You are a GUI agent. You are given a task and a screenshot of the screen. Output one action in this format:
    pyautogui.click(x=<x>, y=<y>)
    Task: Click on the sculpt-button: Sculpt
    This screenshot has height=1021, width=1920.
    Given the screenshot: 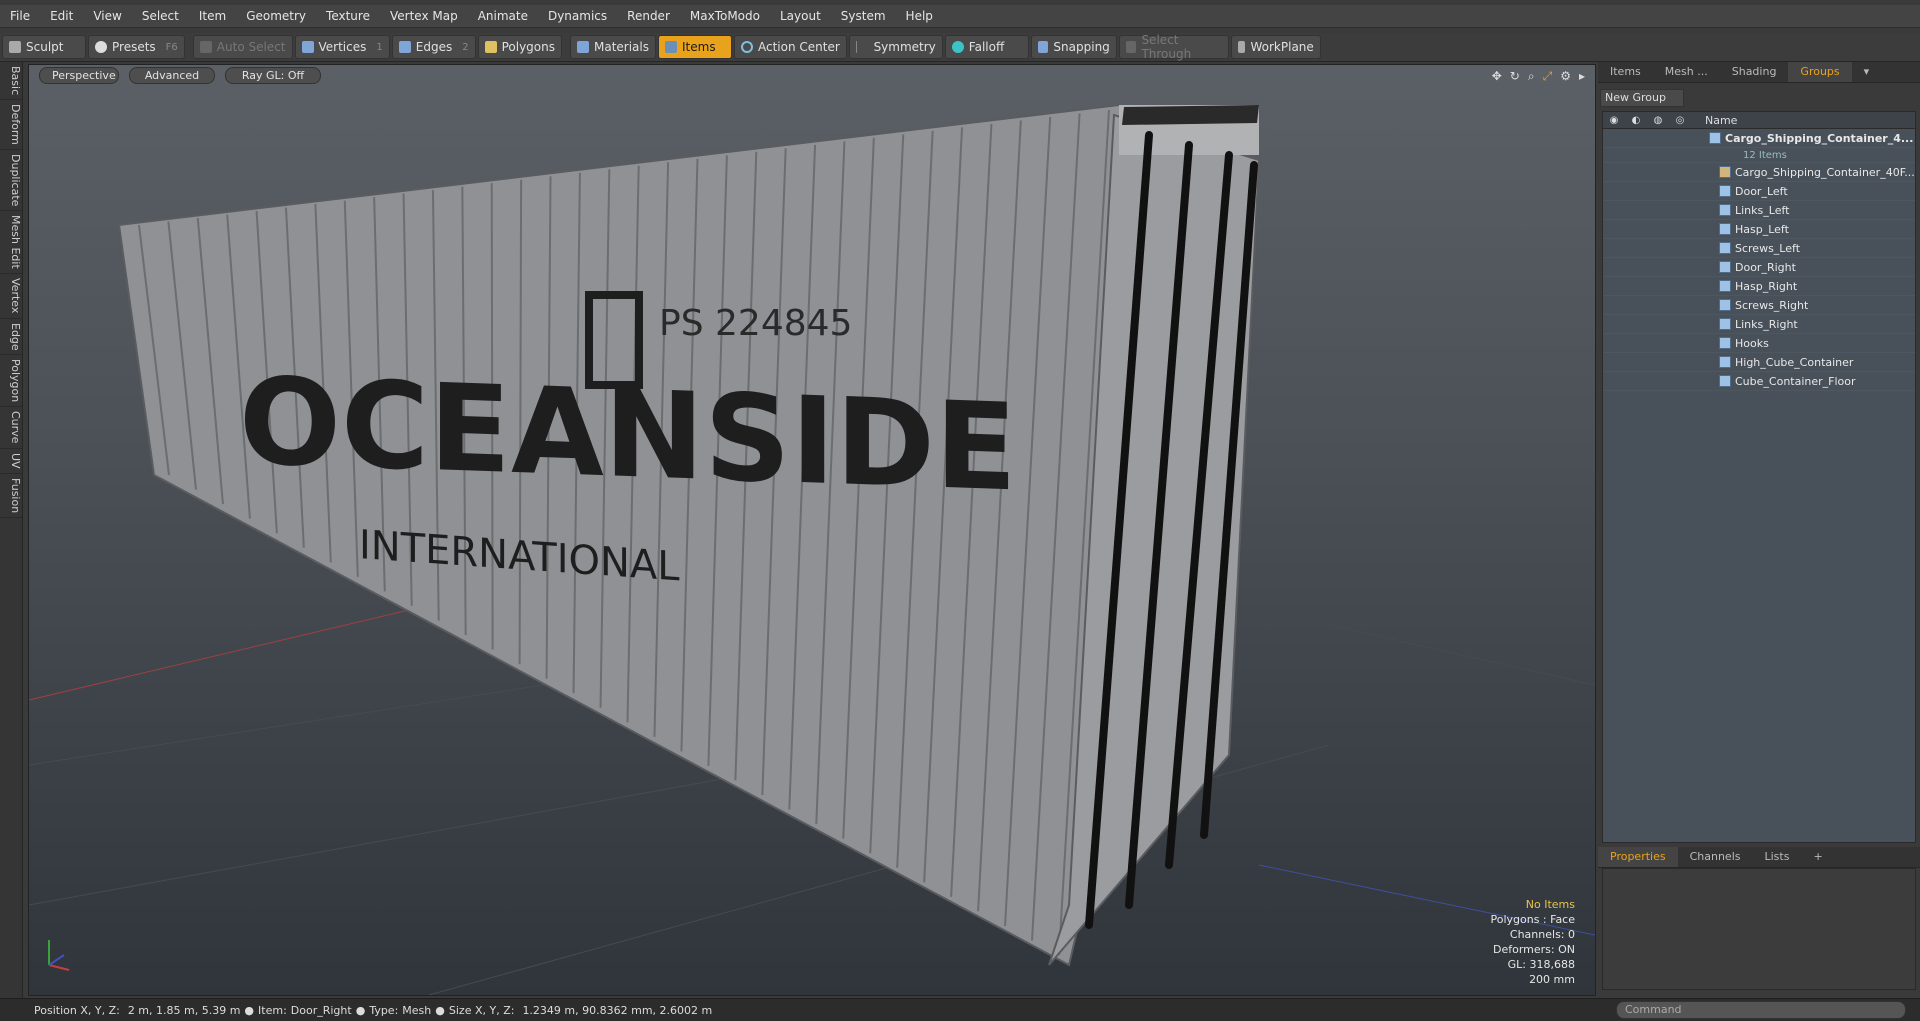 What is the action you would take?
    pyautogui.click(x=44, y=47)
    